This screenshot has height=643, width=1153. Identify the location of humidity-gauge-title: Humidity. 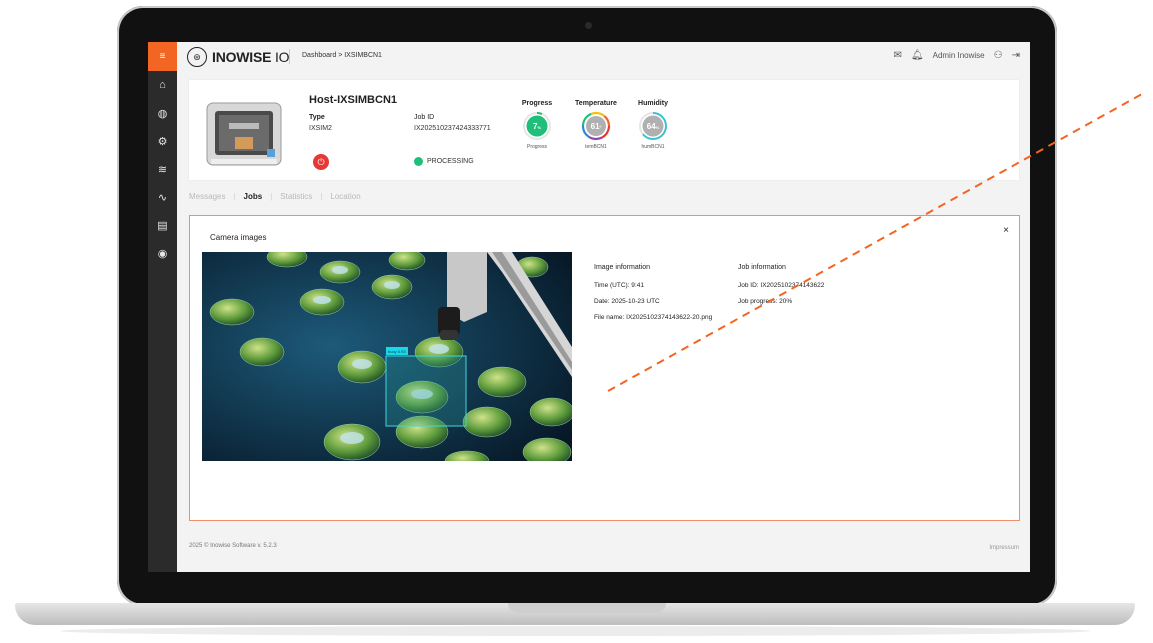
(653, 103).